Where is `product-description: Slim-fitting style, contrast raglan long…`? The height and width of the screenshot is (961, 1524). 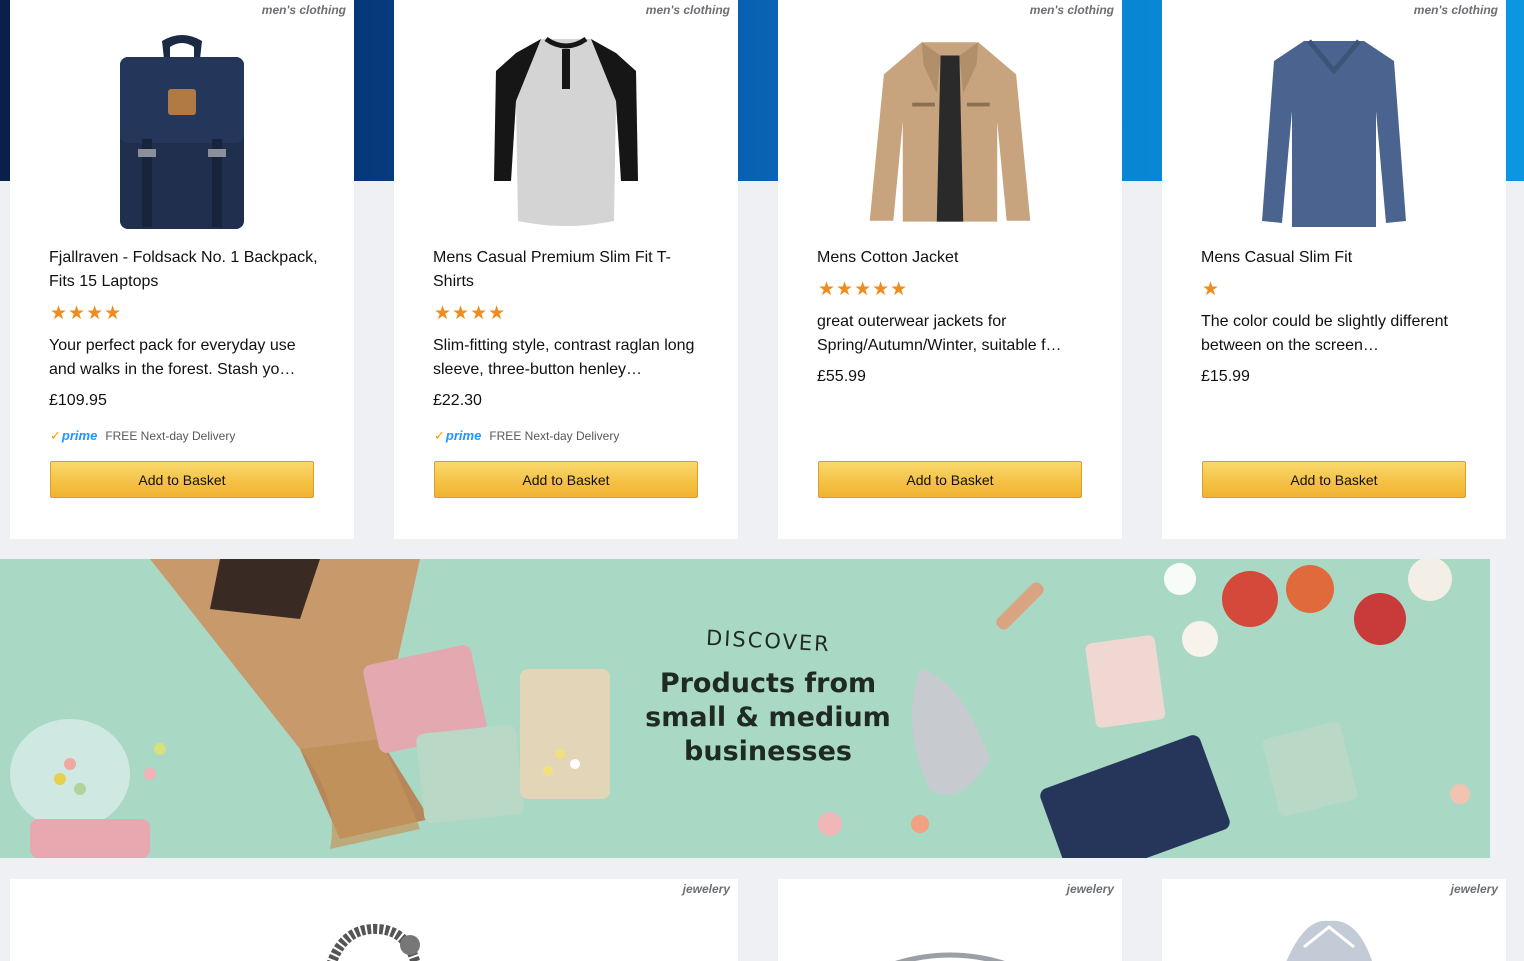 product-description: Slim-fitting style, contrast raglan long… is located at coordinates (564, 357).